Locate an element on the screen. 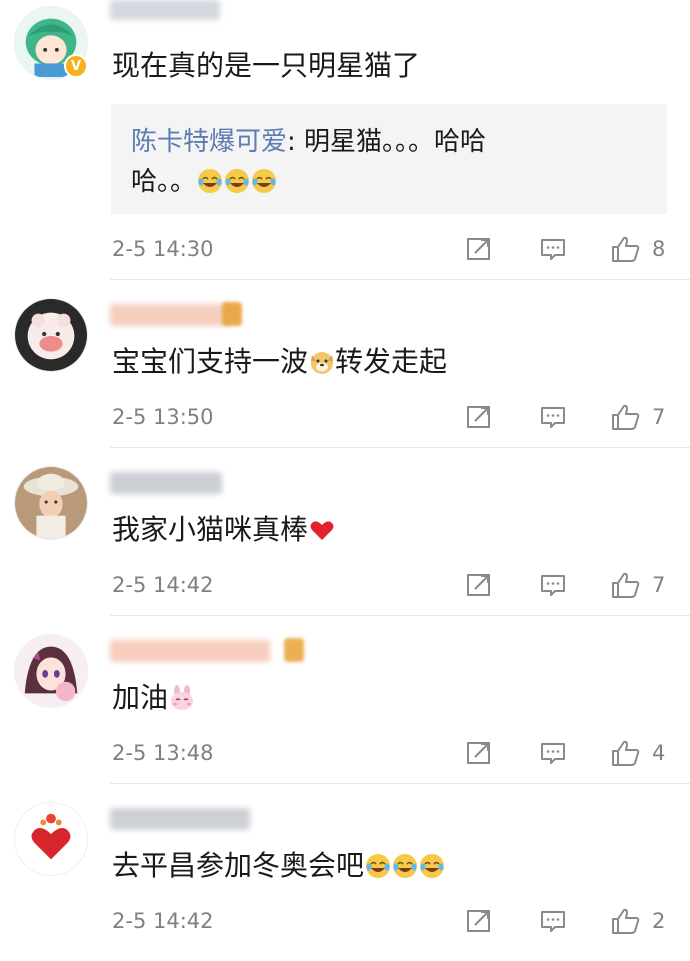 The height and width of the screenshot is (961, 690). quoted-reply: 陈卡特爆可爱: 明星猫。。。哈哈 哈。。 is located at coordinates (389, 159).